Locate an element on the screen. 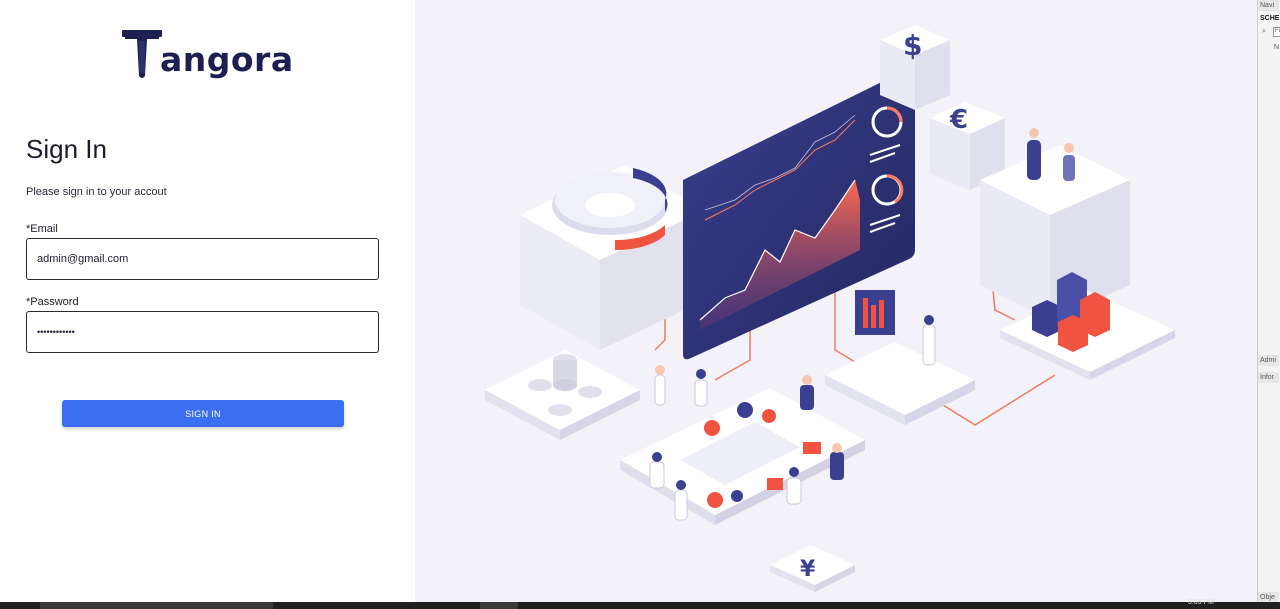 The image size is (1280, 609). administration-header: Admi is located at coordinates (1268, 360).